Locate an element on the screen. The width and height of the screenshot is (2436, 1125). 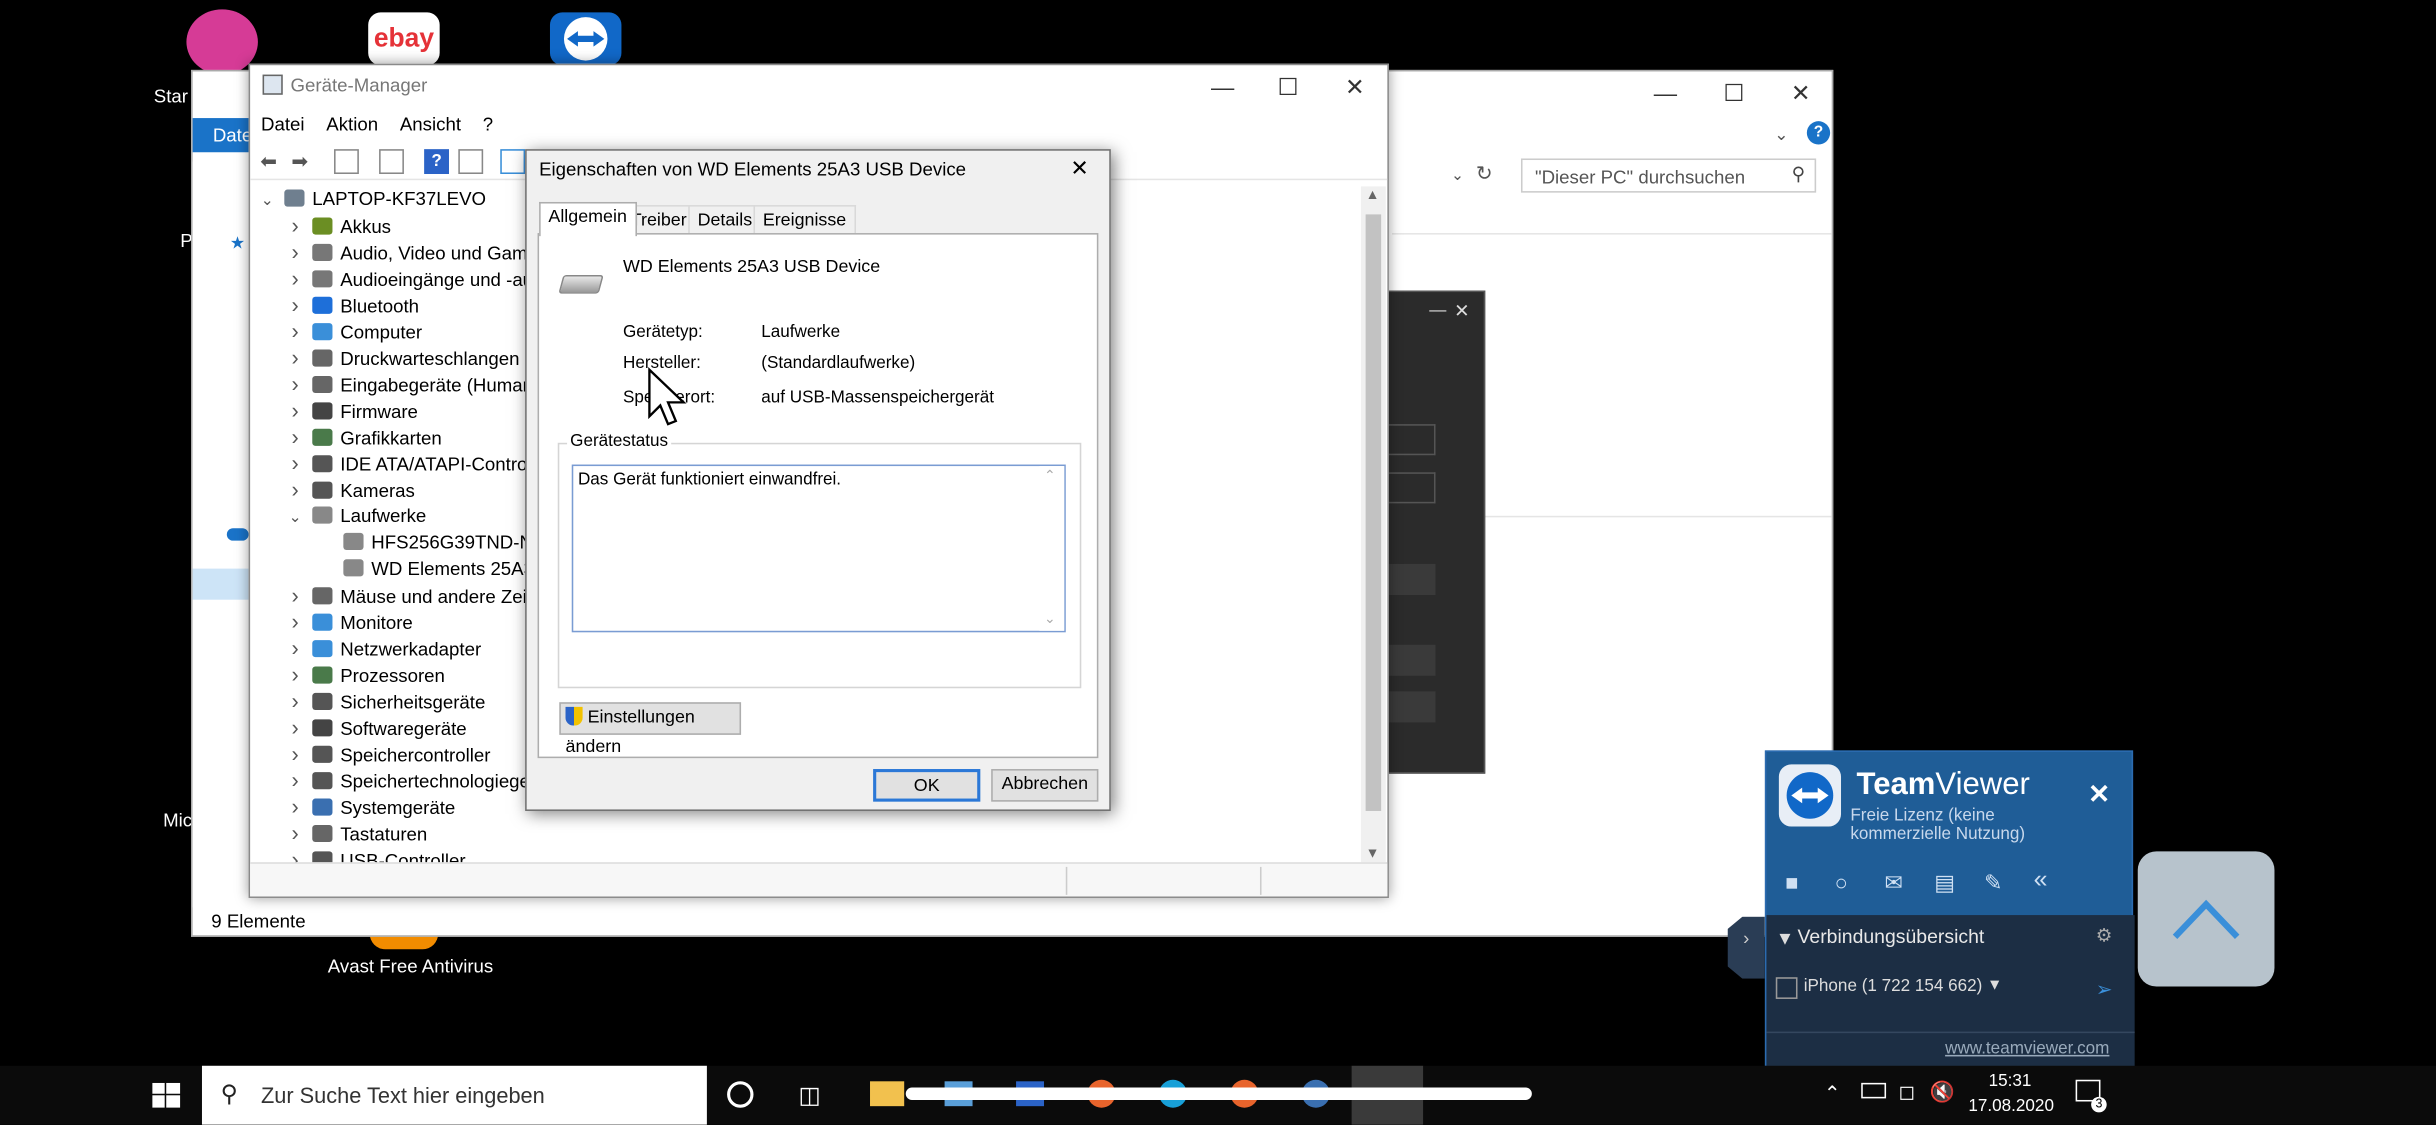
tree-node: › Bluetooth is located at coordinates (351, 305).